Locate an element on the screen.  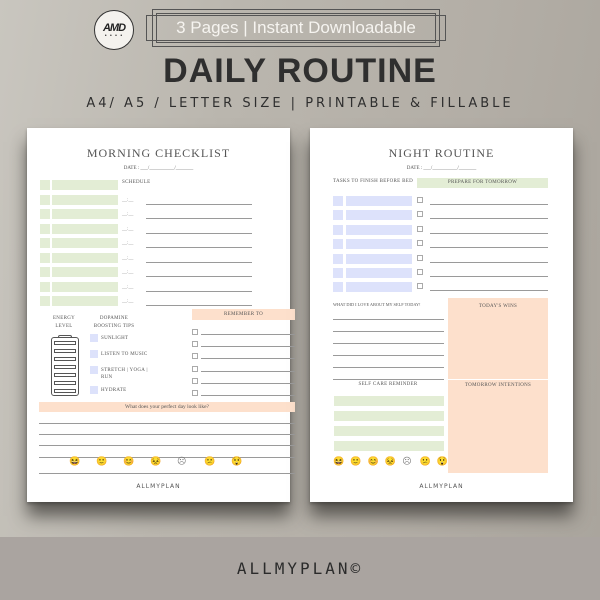
tomorrow-intentions-box: TOMORROW INTENTIONS is located at coordinates (498, 426).